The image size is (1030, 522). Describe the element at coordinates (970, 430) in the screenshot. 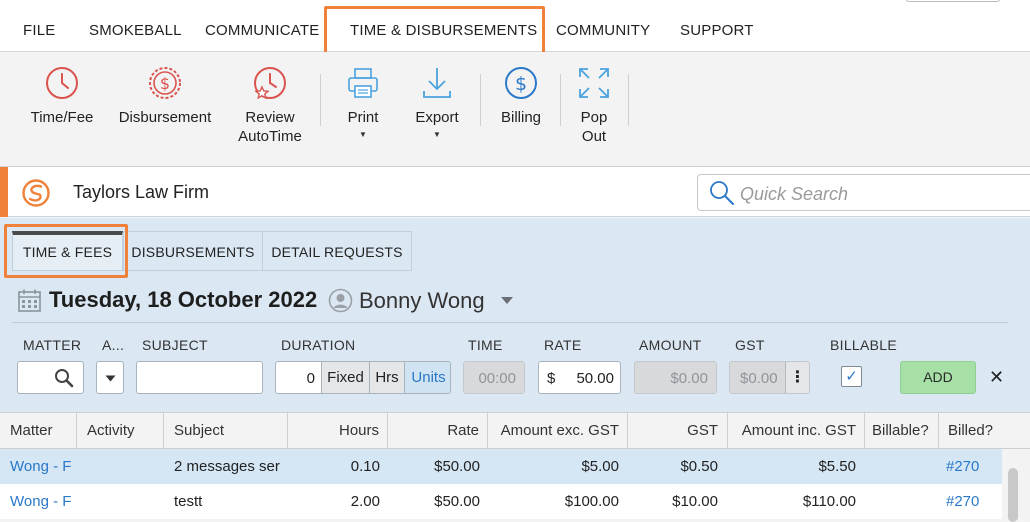

I see `col-billed: Billed?` at that location.